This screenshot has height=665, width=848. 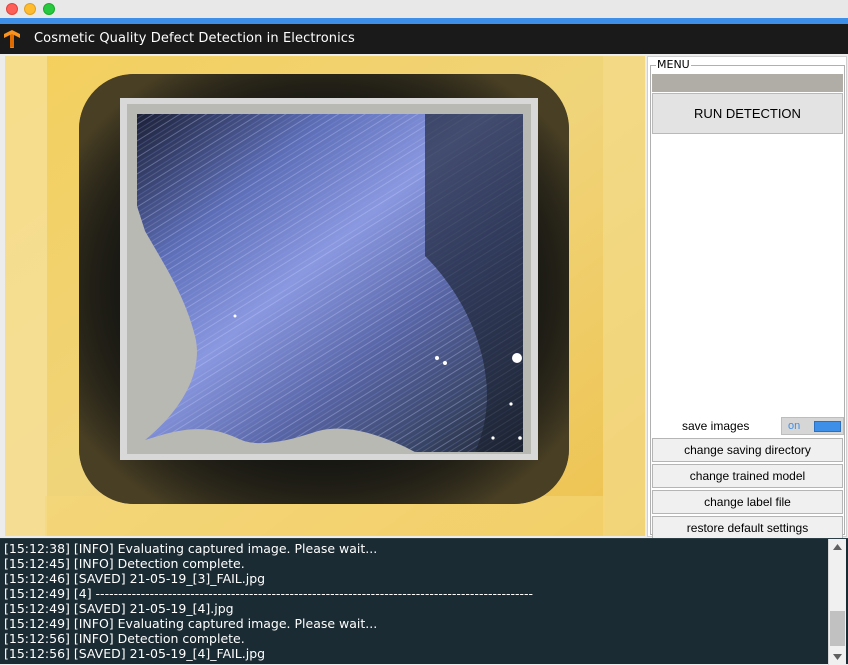 What do you see at coordinates (812, 426) in the screenshot?
I see `save-images-toggle: on` at bounding box center [812, 426].